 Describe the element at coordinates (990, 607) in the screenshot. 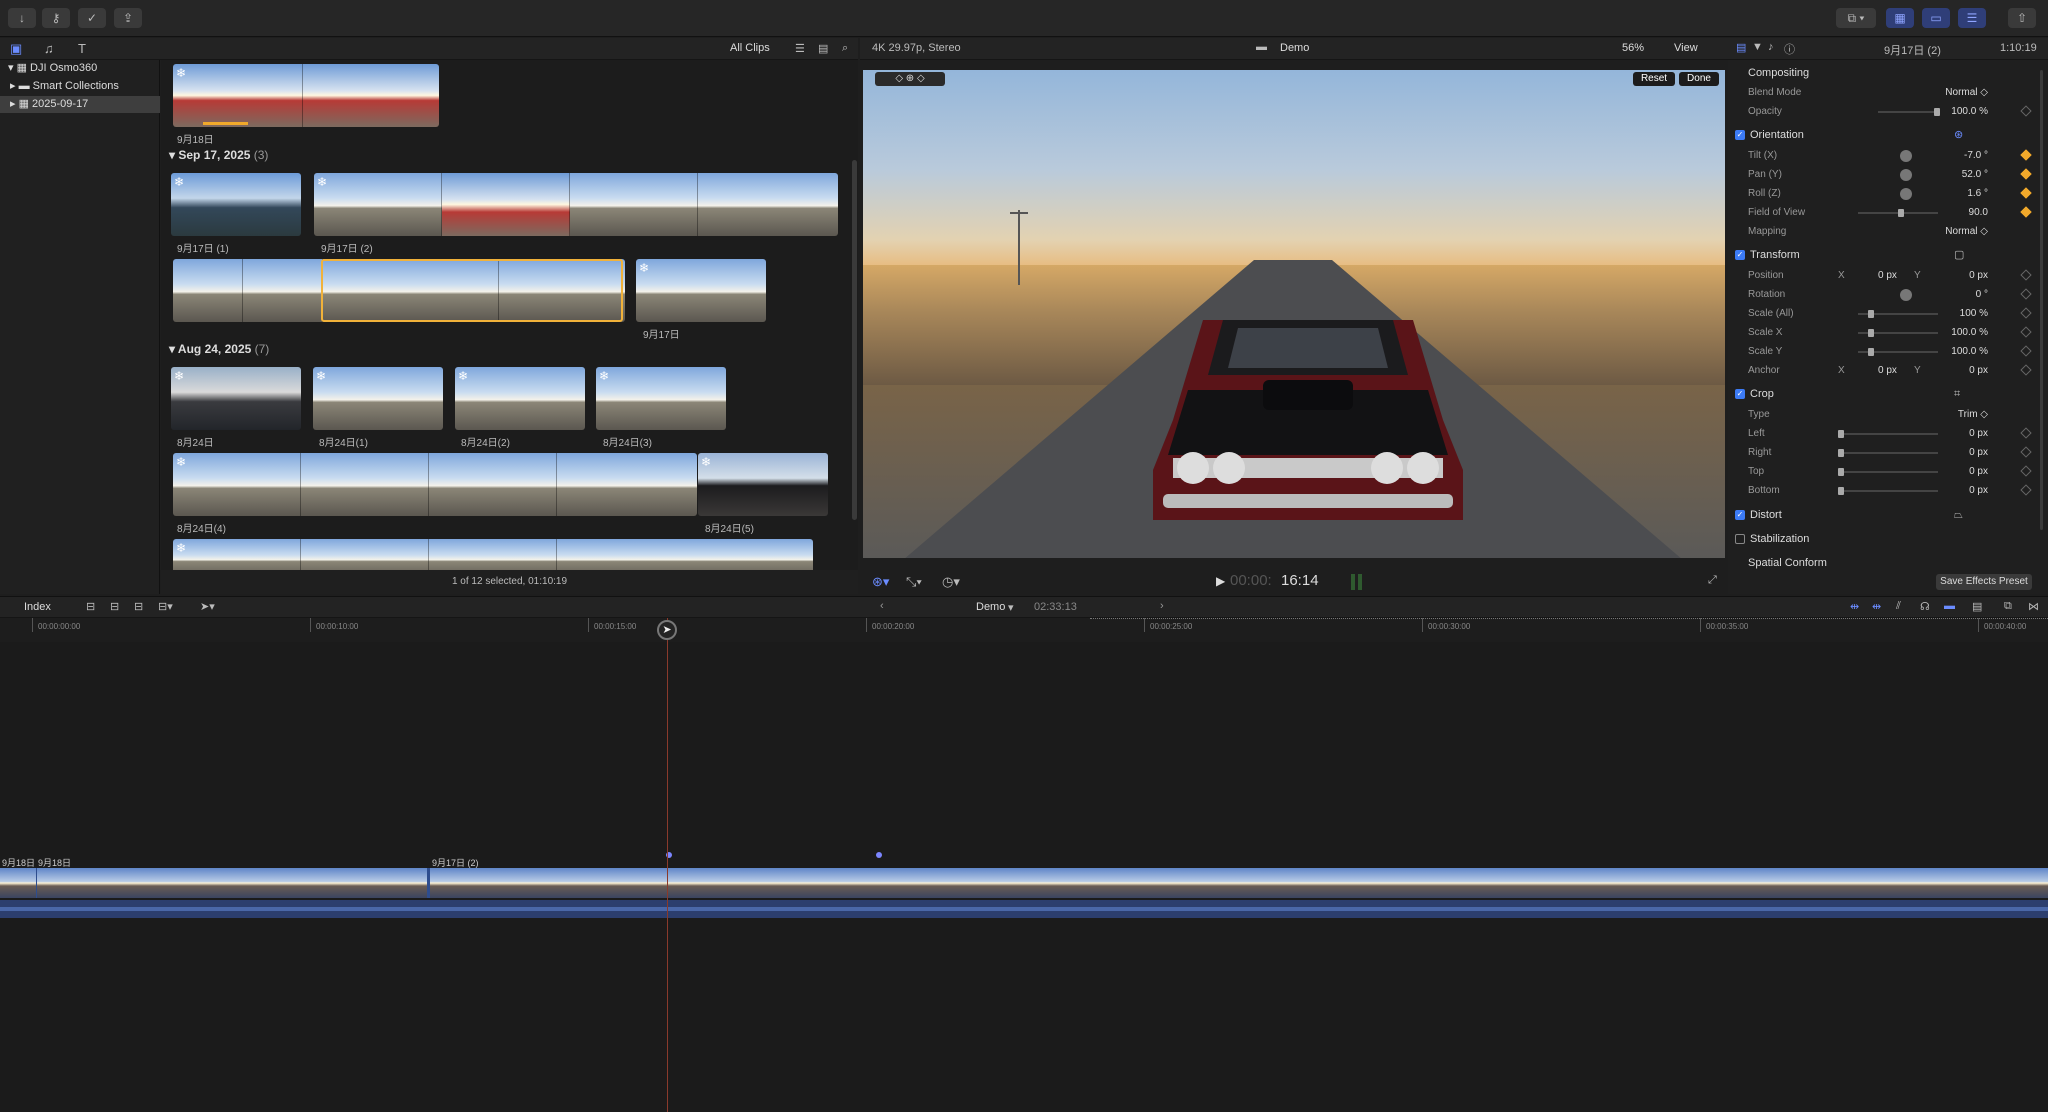

I see `timeline-project-dropdown: Demo` at that location.